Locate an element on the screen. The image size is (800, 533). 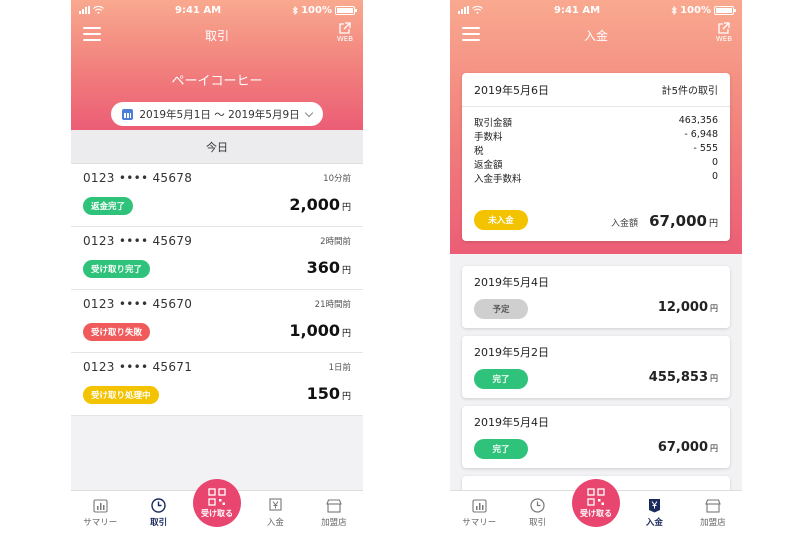
nav-bar: 入金 WEB is located at coordinates (596, 35).